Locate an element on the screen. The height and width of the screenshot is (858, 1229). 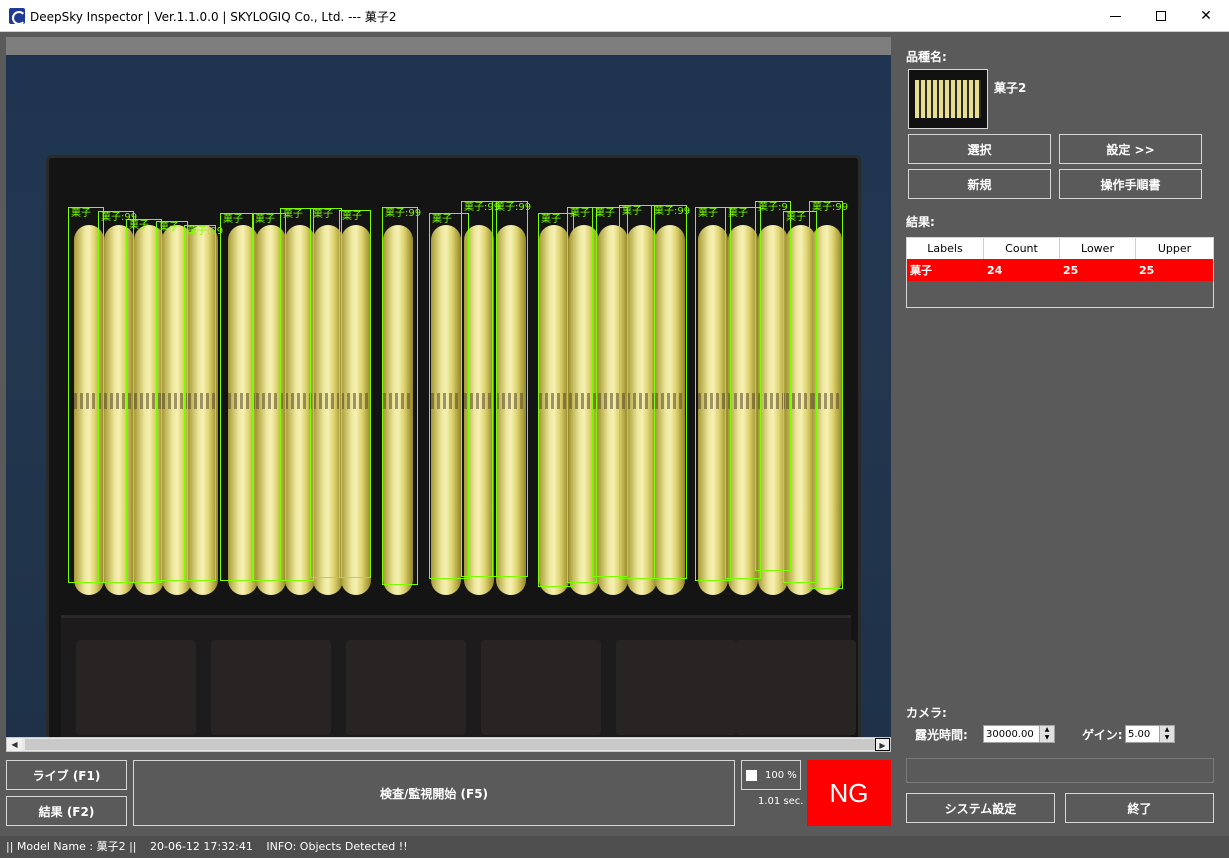
gain-stepper: 5.00 ▲ ▼ is located at coordinates (1150, 734).